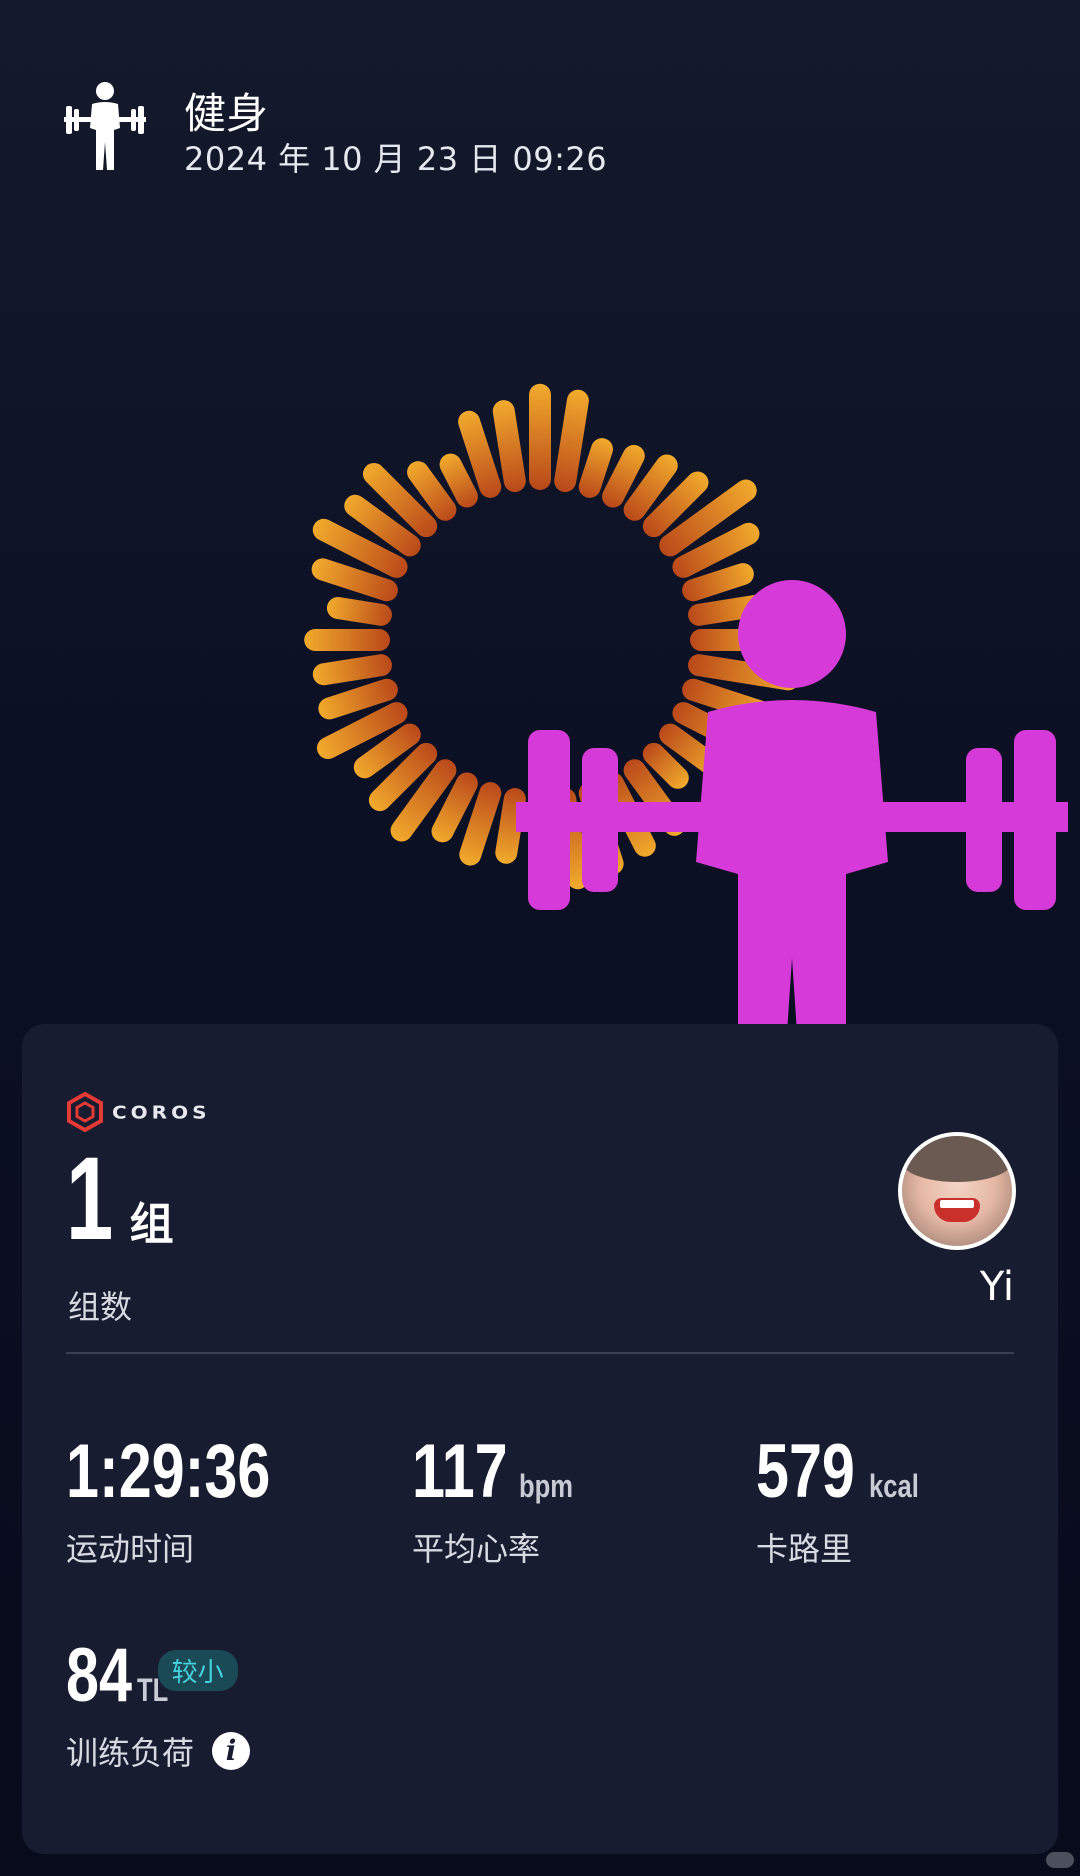 The width and height of the screenshot is (1080, 1876). Describe the element at coordinates (957, 1191) in the screenshot. I see `user-avatar` at that location.